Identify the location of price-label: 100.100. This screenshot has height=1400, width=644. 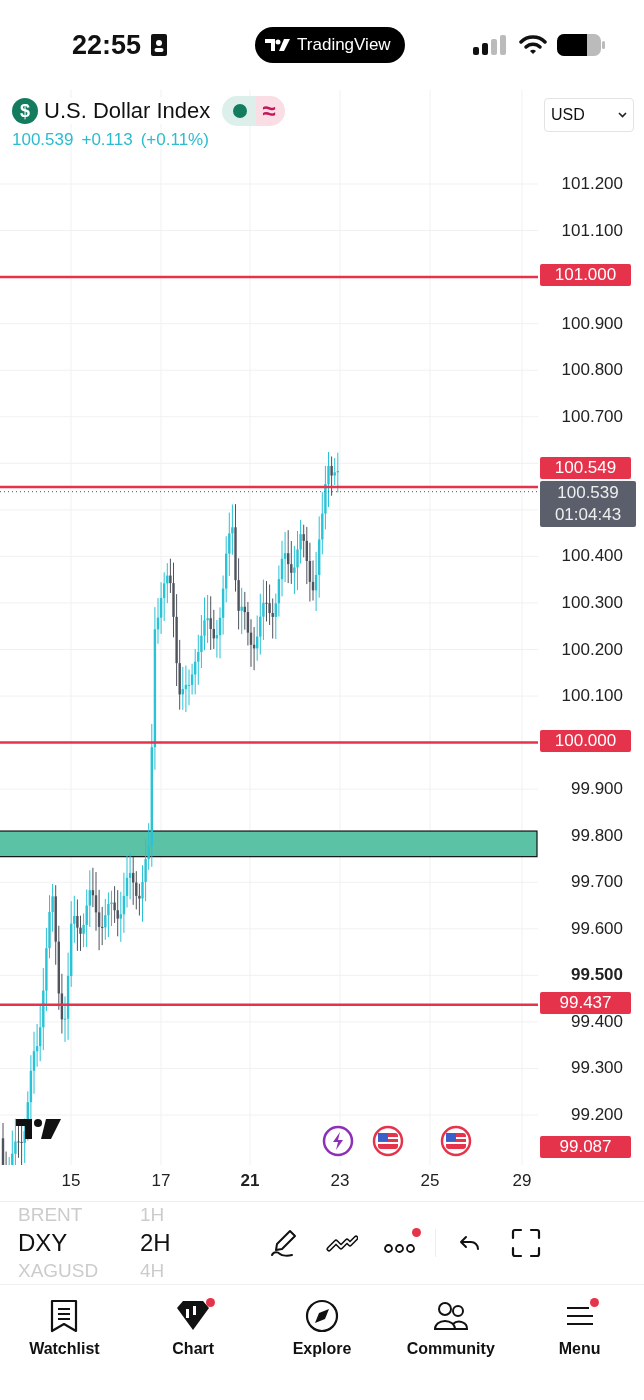
(592, 696).